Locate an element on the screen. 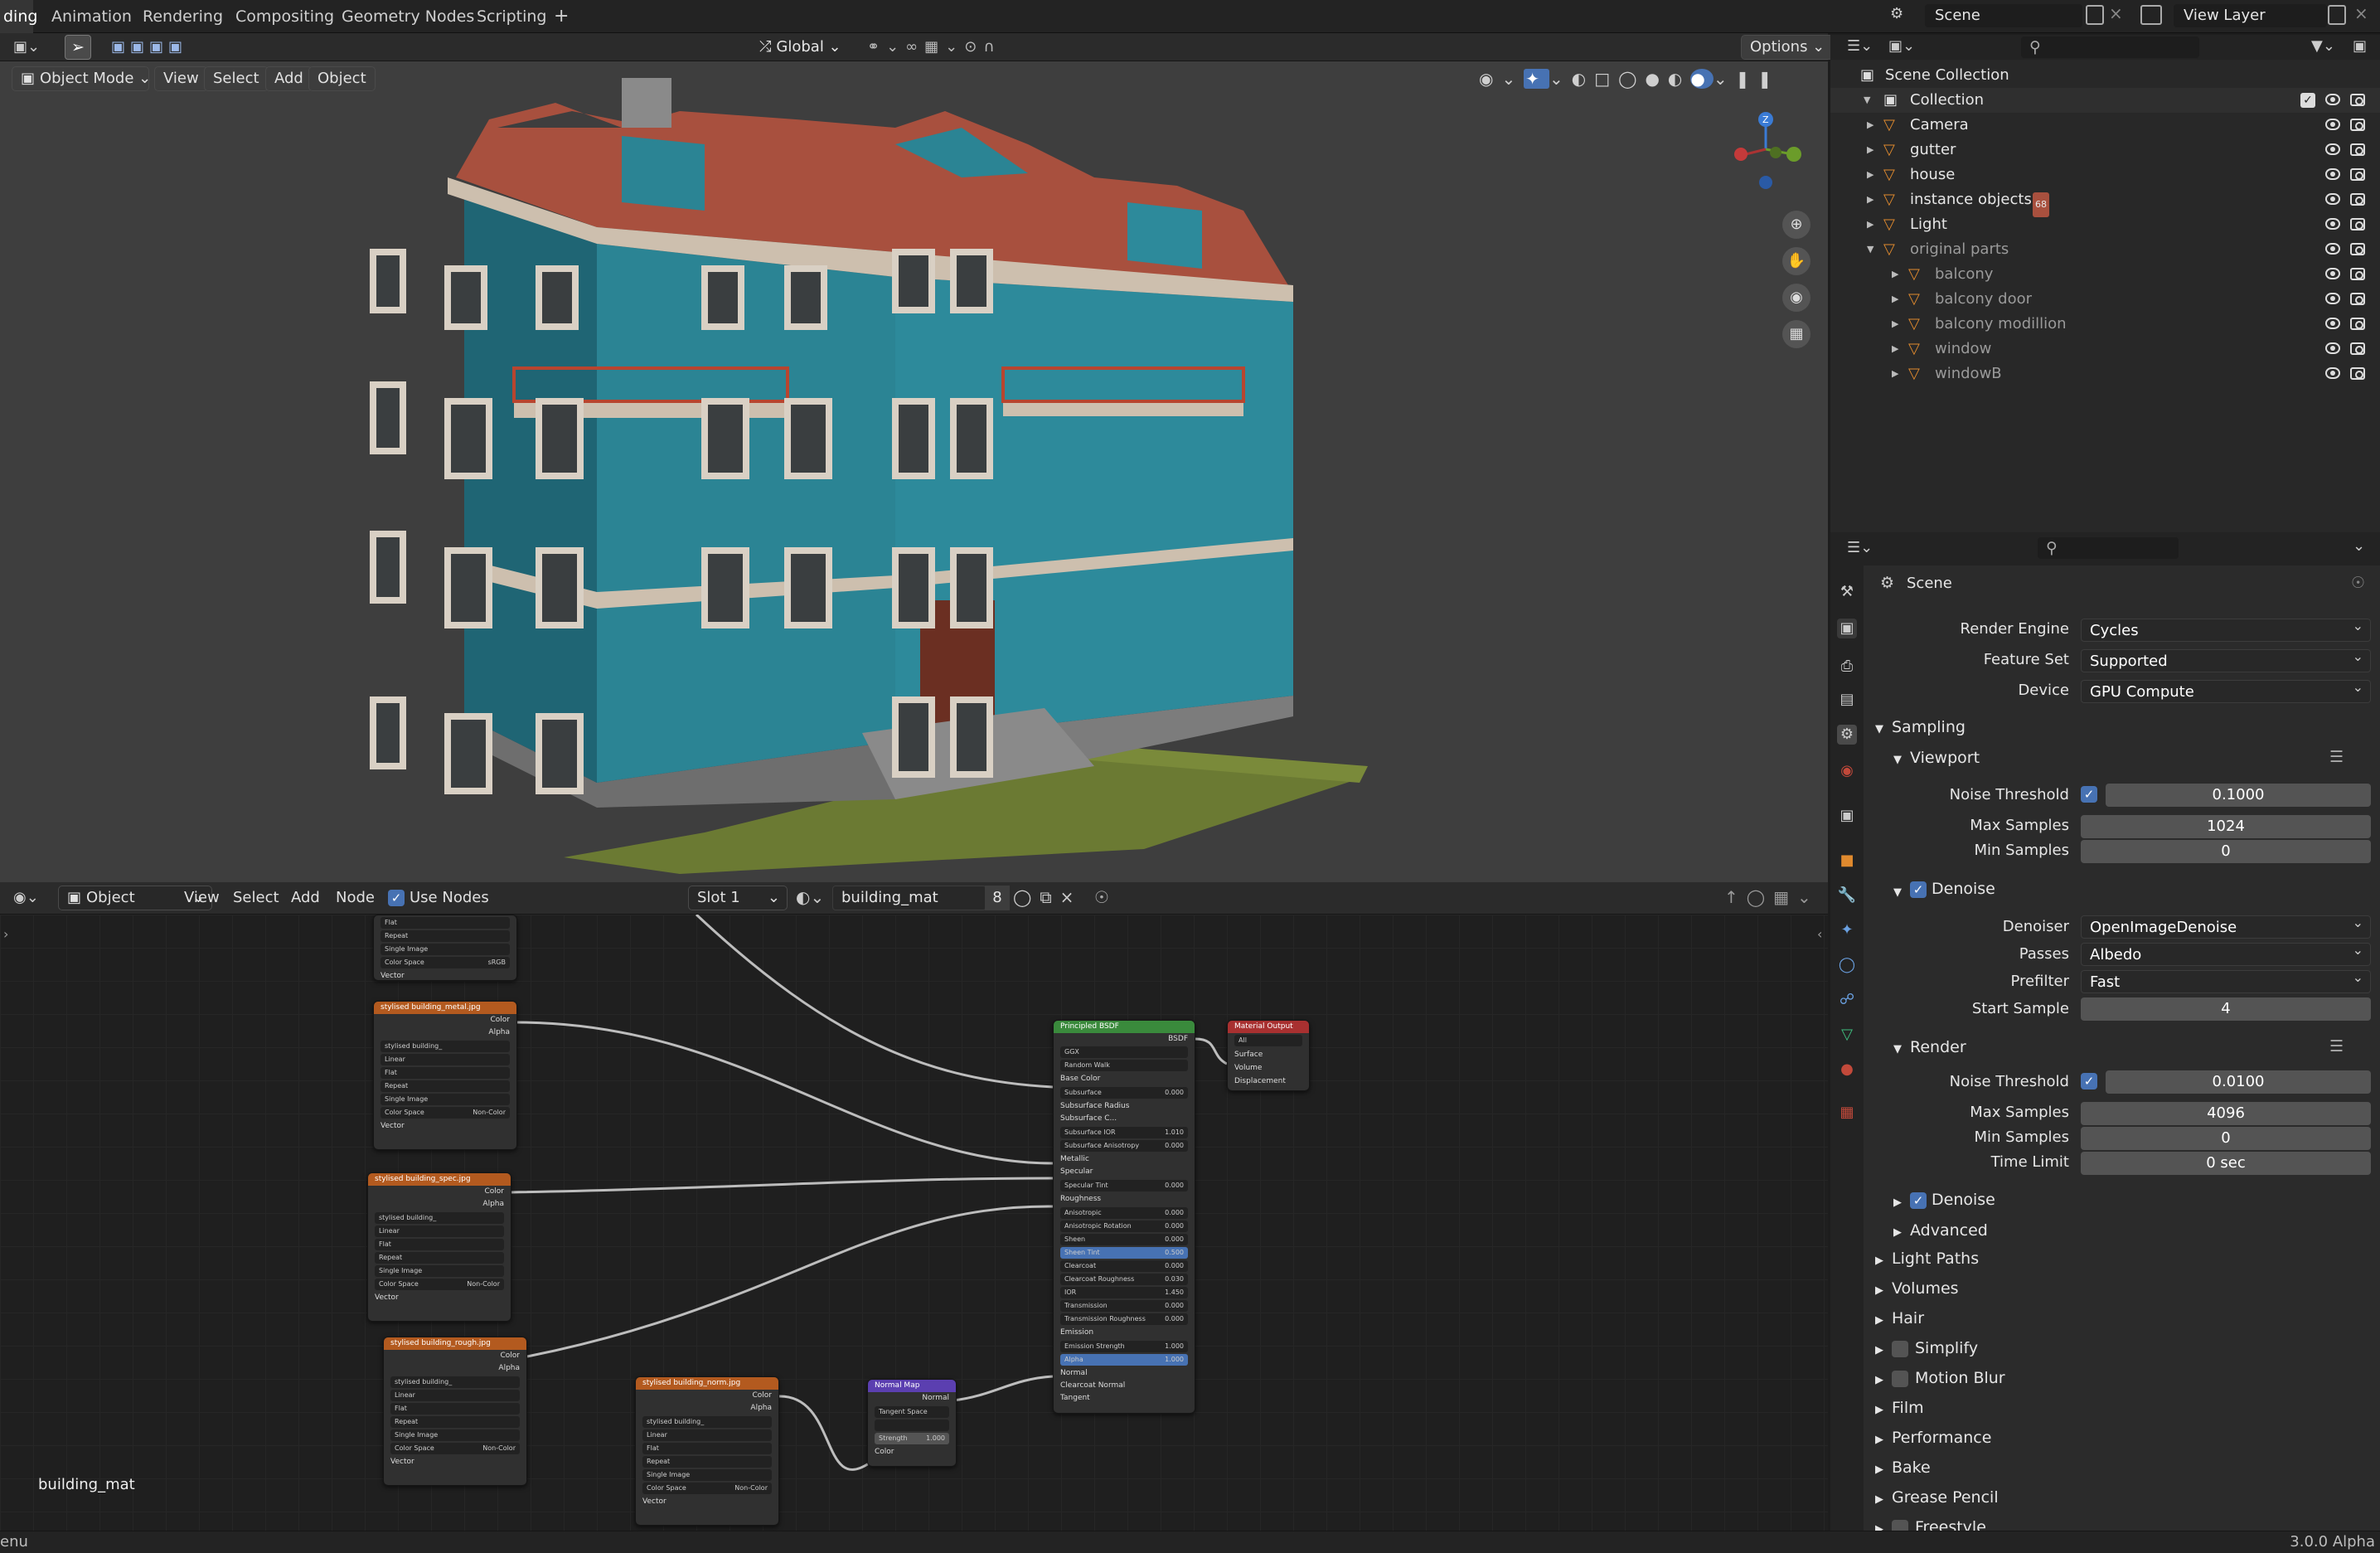 The width and height of the screenshot is (2380, 1553). outliner-item: ▶ ▽ Camera is located at coordinates (2105, 125).